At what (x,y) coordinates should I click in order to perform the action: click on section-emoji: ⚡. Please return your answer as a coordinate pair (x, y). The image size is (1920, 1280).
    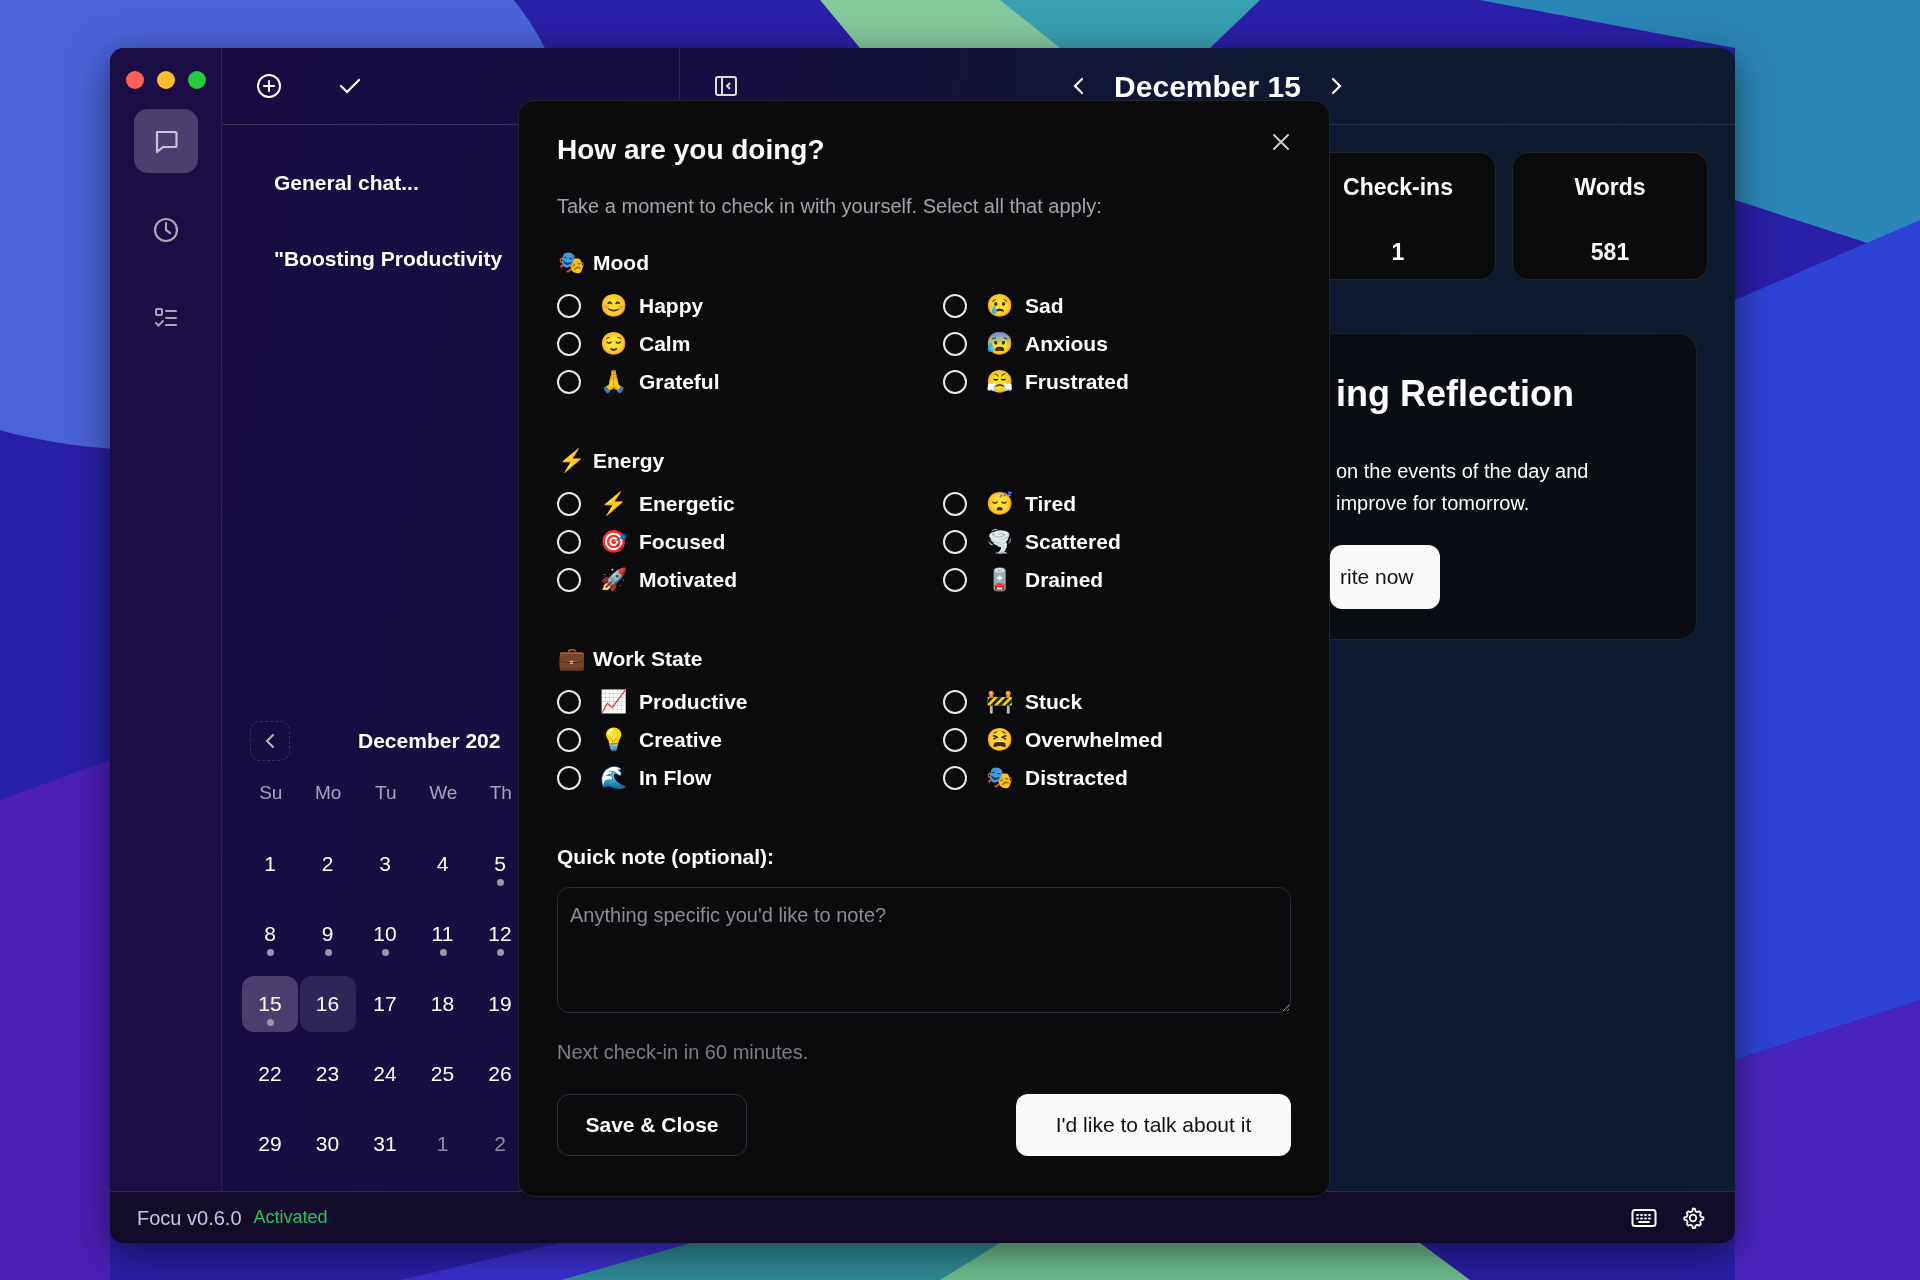
    Looking at the image, I should click on (571, 461).